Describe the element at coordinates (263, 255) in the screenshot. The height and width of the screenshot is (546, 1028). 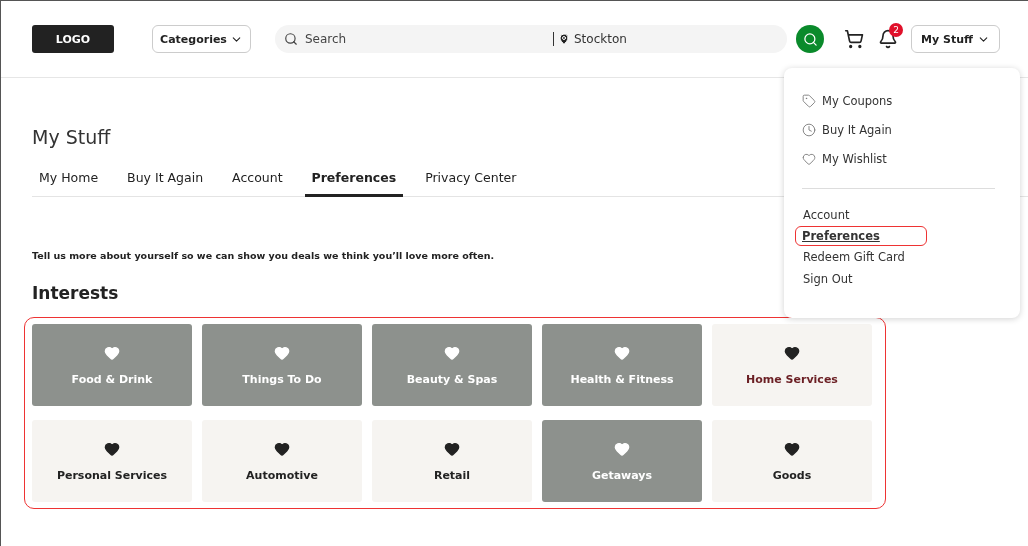
I see `intro-text: Tell us more about yourself so we can show you deals we think you’ll love more often.` at that location.